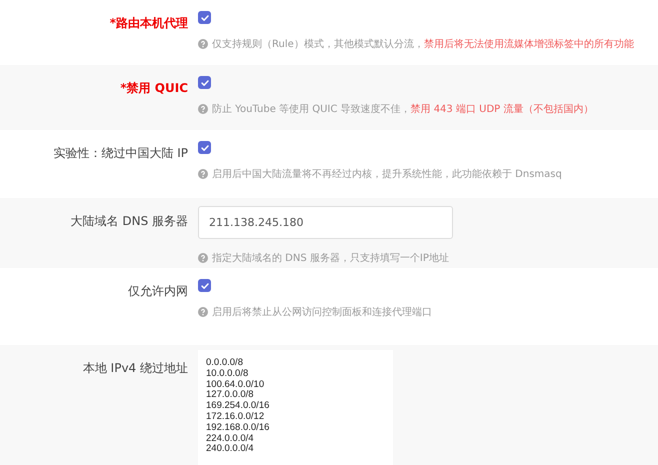 The width and height of the screenshot is (658, 465). I want to click on dns-server-field: 211.138.245.180, so click(325, 222).